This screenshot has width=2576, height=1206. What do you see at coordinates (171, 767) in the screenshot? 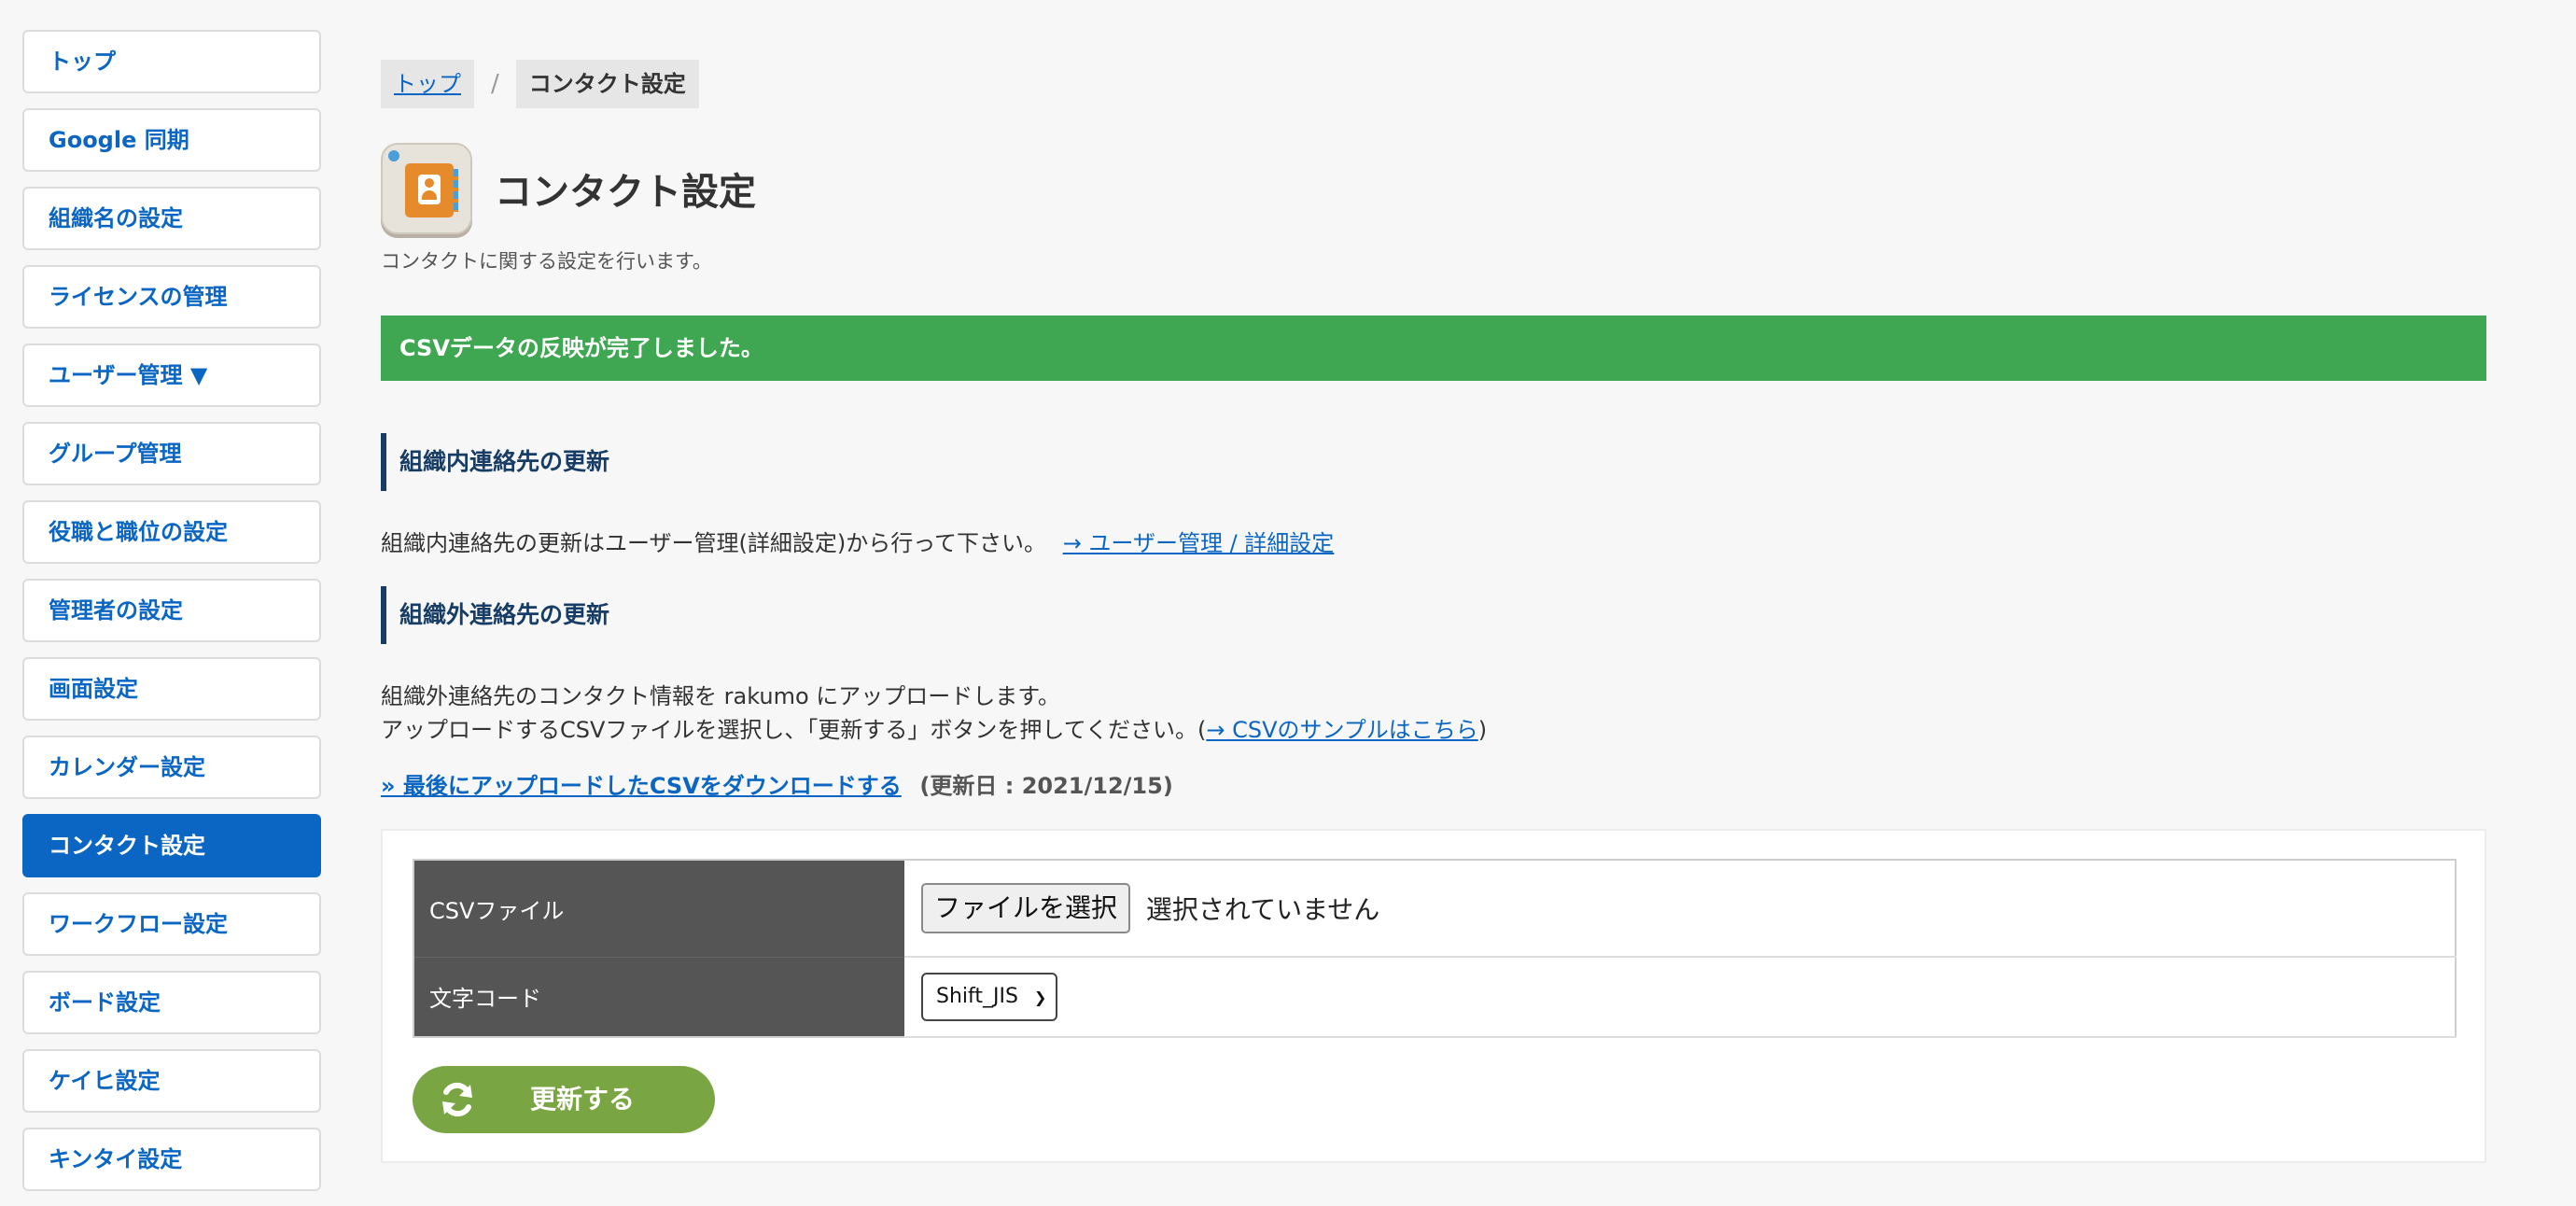
I see `sidebar-item-calendar: カレンダー設定` at bounding box center [171, 767].